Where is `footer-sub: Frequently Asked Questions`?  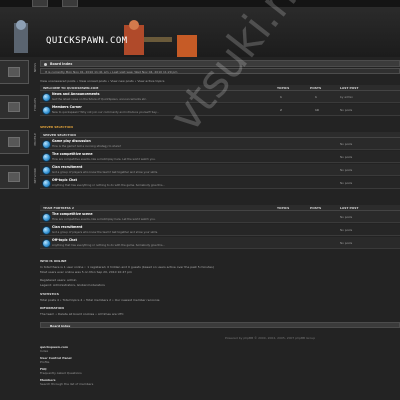
footer-sub: Frequently Asked Questions is located at coordinates (61, 373).